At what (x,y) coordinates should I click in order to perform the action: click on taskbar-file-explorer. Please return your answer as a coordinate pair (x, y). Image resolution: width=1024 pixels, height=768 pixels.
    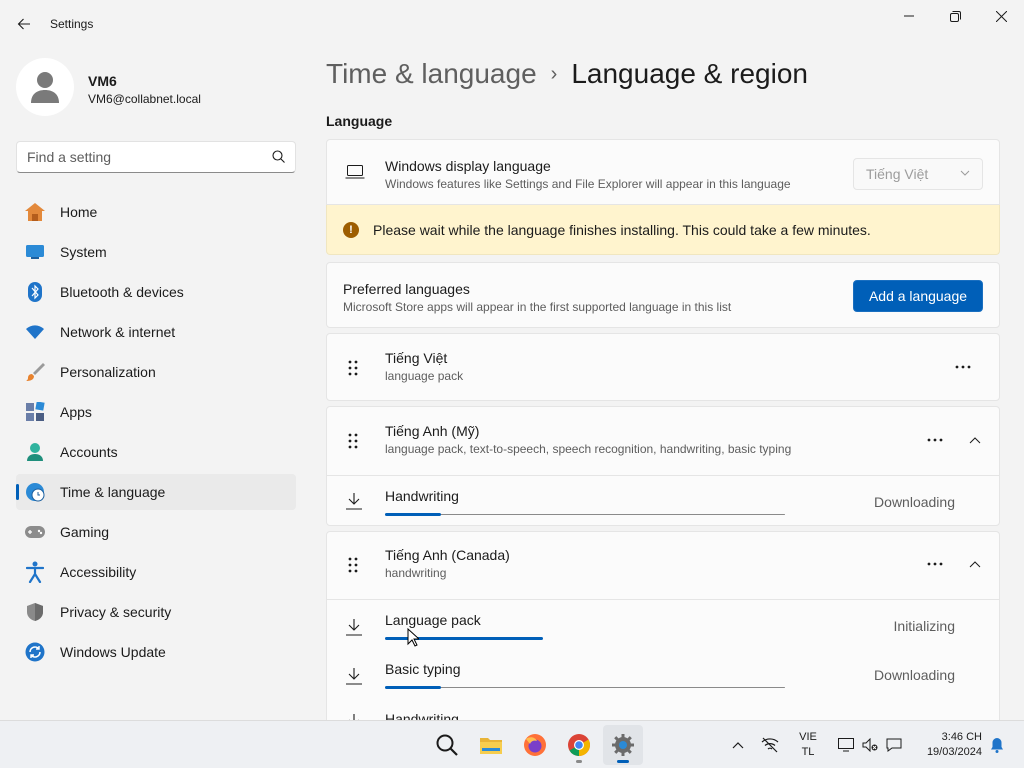
    Looking at the image, I should click on (491, 745).